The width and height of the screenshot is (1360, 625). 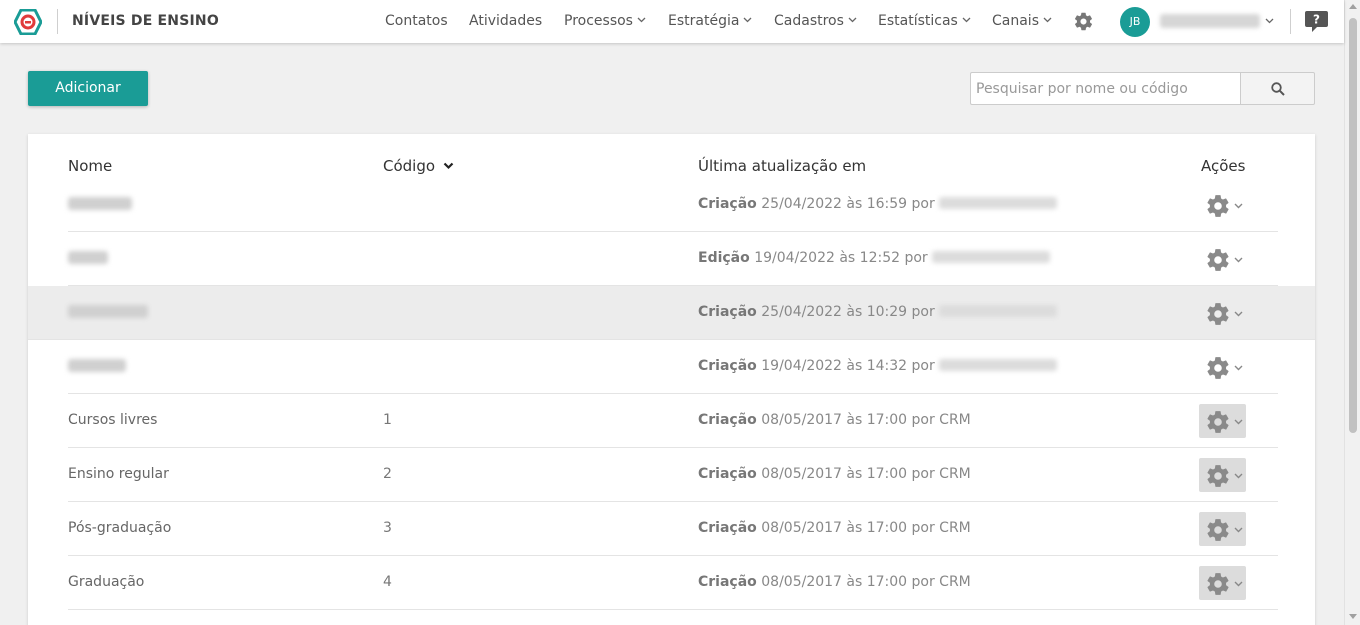 I want to click on nav-estatisticas: Estatísticas, so click(x=924, y=21).